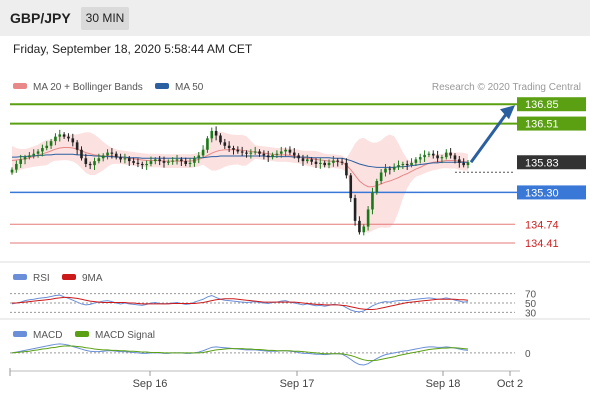 The width and height of the screenshot is (590, 400). I want to click on x-tick-label: Sep 17, so click(297, 384).